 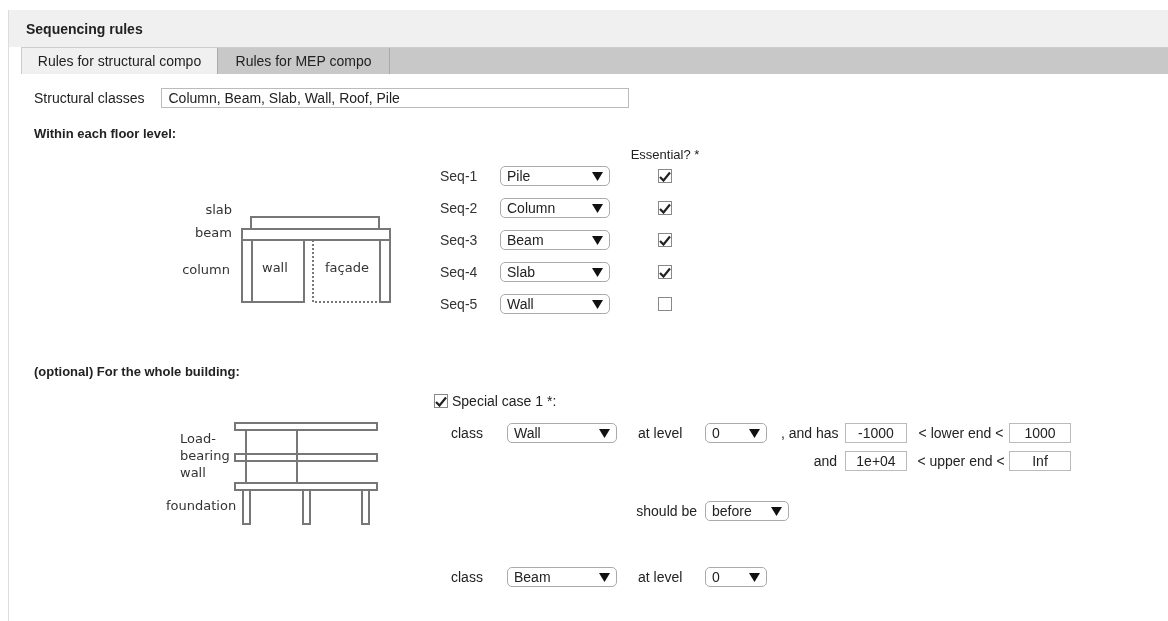 I want to click on input-field: Column, Beam, Slab, Wall, Roof, Pile, so click(x=395, y=98).